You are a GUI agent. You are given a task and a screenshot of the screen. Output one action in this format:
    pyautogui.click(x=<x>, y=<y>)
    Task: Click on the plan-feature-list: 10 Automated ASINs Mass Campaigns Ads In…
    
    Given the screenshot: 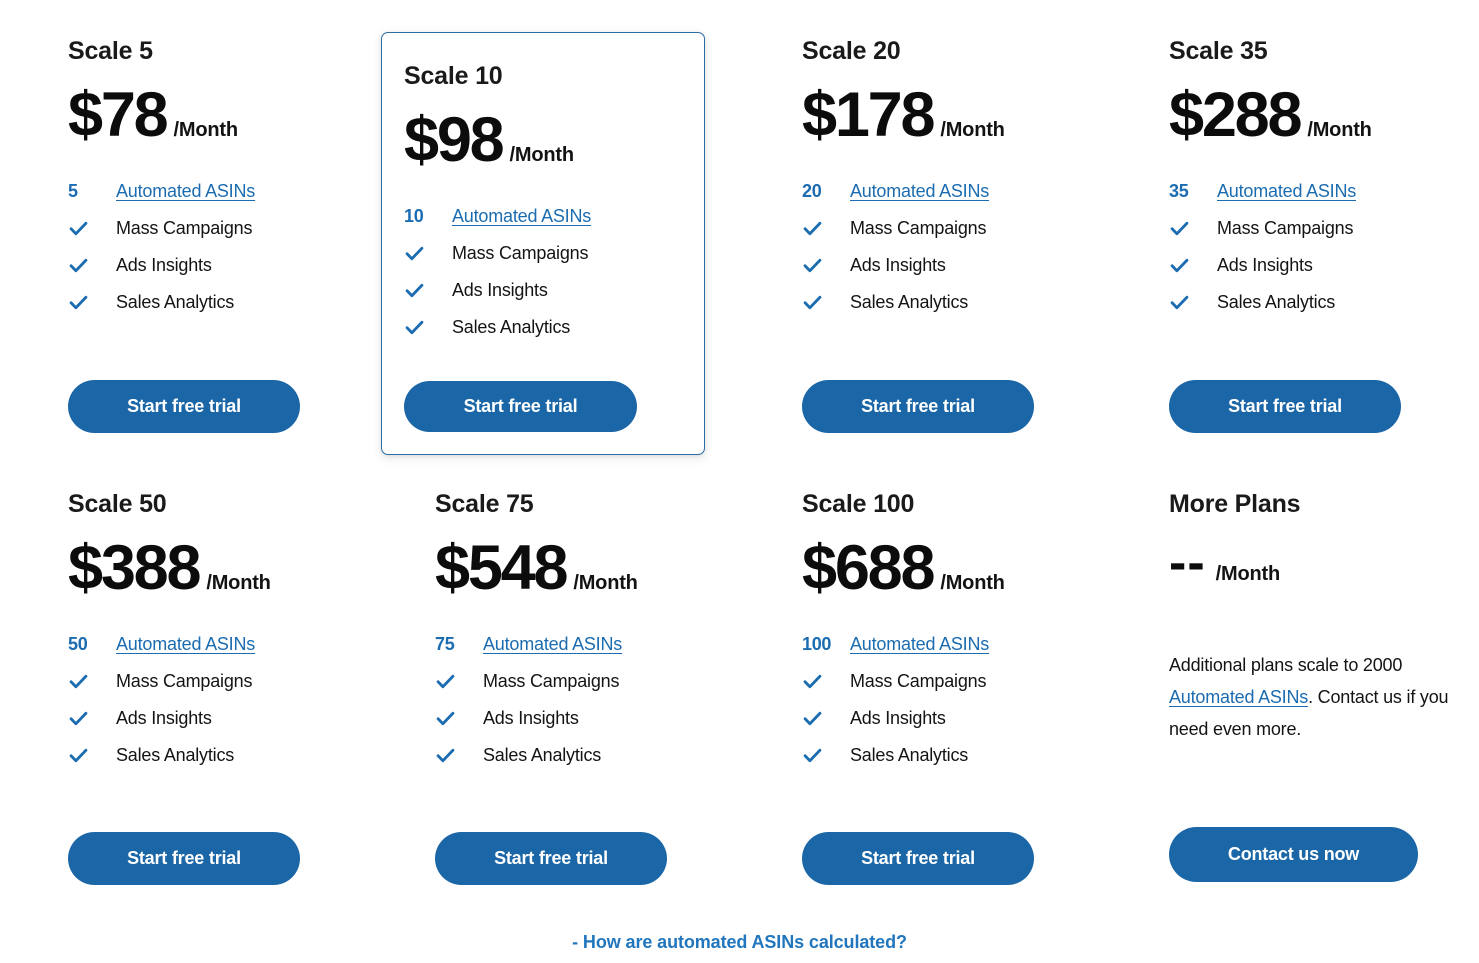 What is the action you would take?
    pyautogui.click(x=554, y=272)
    